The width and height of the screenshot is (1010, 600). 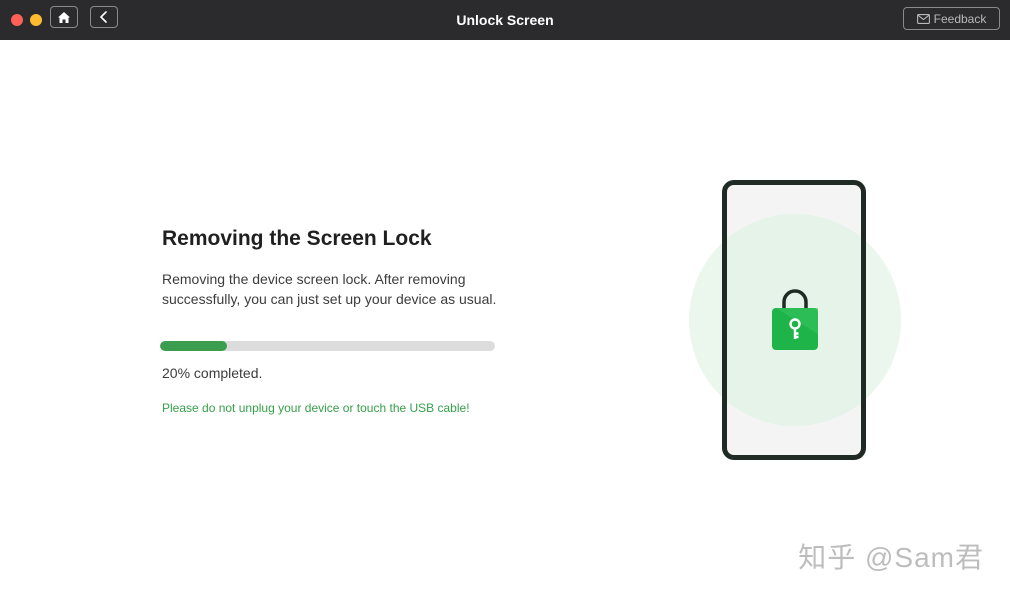 I want to click on progress-bar-fill, so click(x=193, y=346).